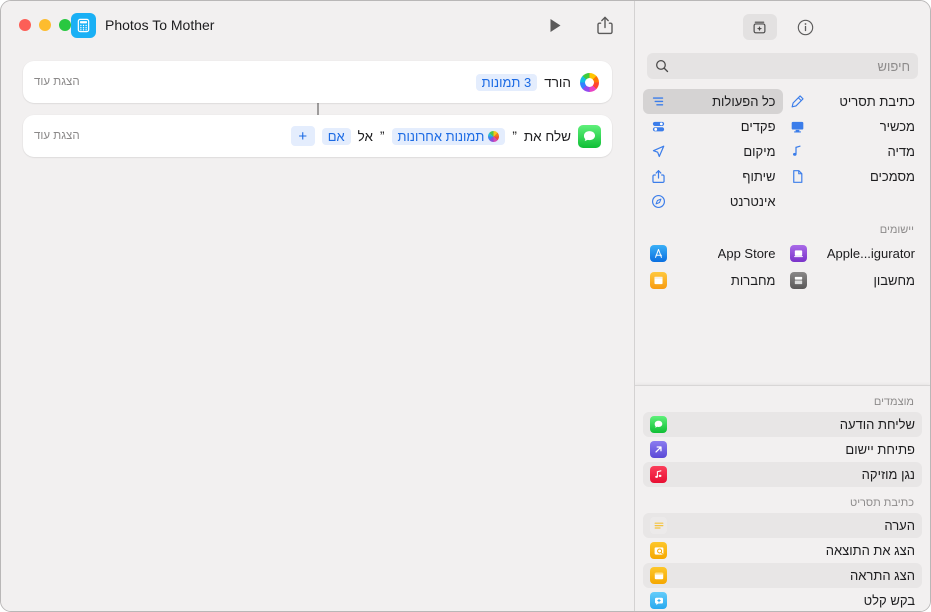 The width and height of the screenshot is (931, 612). Describe the element at coordinates (589, 82) in the screenshot. I see `photos-app-icon` at that location.